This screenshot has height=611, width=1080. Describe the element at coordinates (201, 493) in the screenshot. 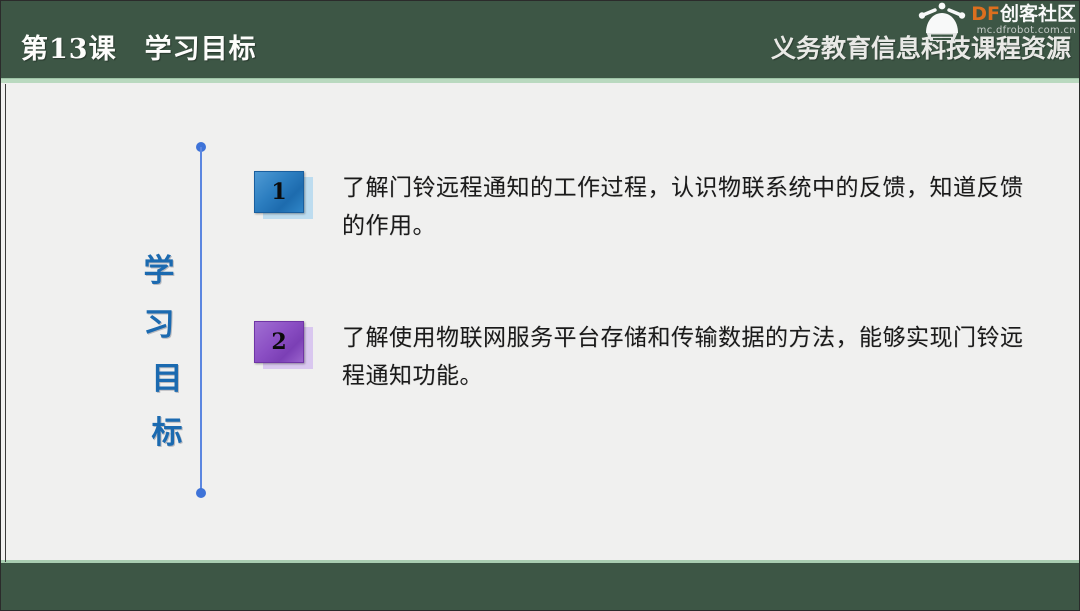

I see `vertical-rule-dot-bottom` at that location.